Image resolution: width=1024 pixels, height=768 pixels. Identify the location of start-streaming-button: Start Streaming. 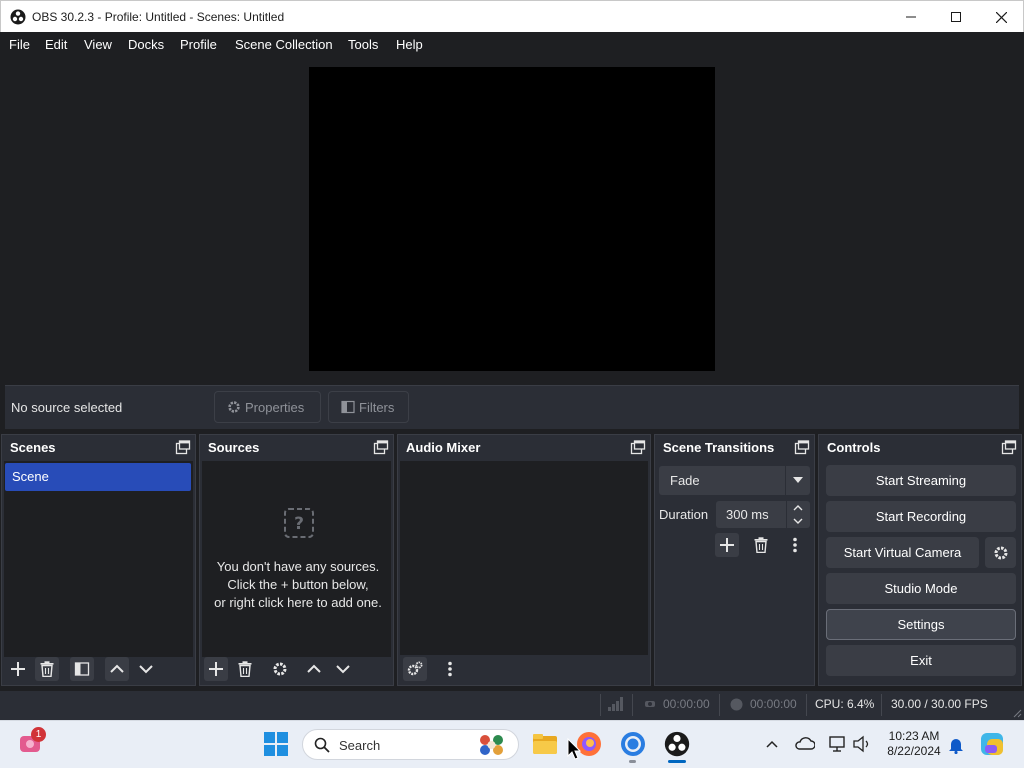
(921, 480).